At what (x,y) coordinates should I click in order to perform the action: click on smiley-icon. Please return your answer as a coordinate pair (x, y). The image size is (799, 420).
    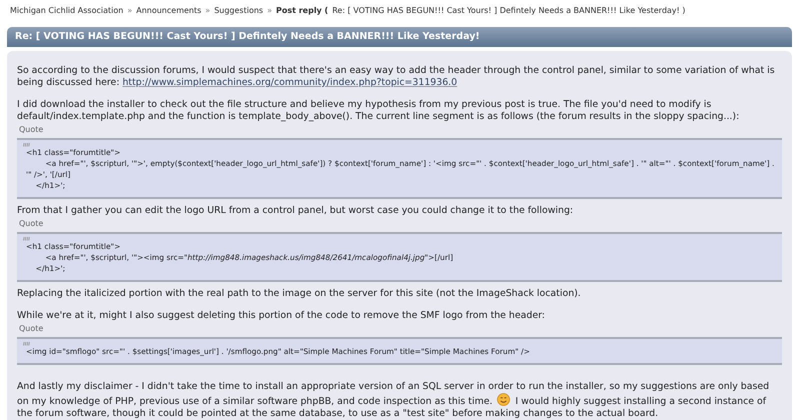
    Looking at the image, I should click on (503, 399).